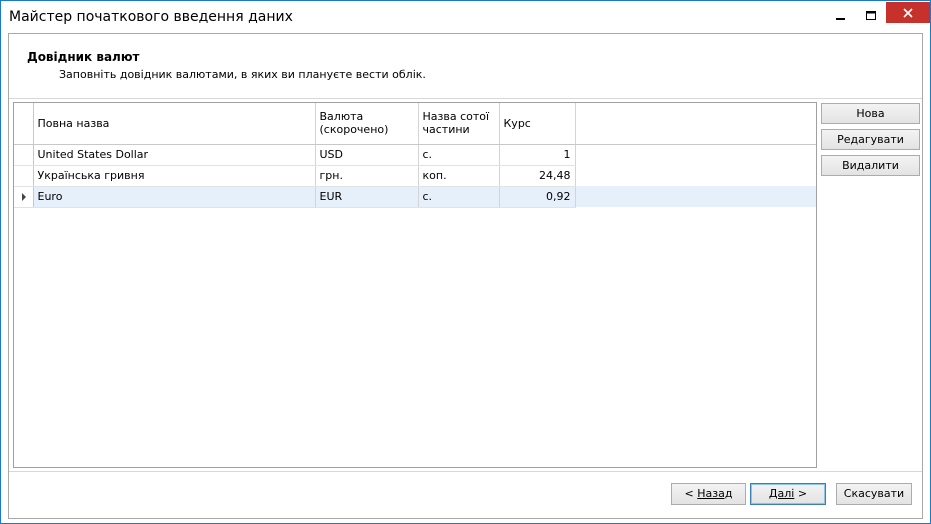 This screenshot has width=931, height=524. What do you see at coordinates (841, 16) in the screenshot?
I see `minimize-button` at bounding box center [841, 16].